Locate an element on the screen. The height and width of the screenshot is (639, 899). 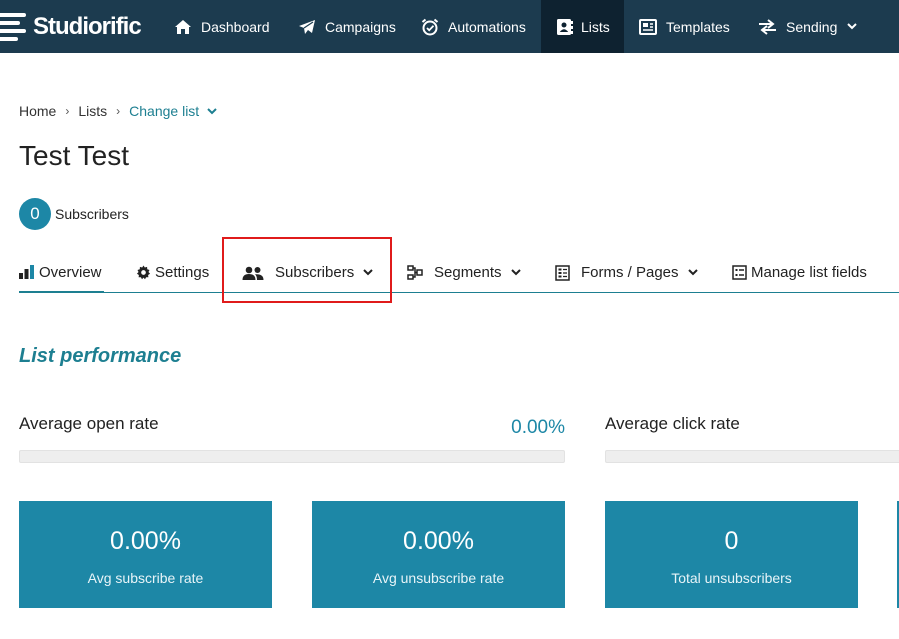
gear-icon is located at coordinates (143, 272).